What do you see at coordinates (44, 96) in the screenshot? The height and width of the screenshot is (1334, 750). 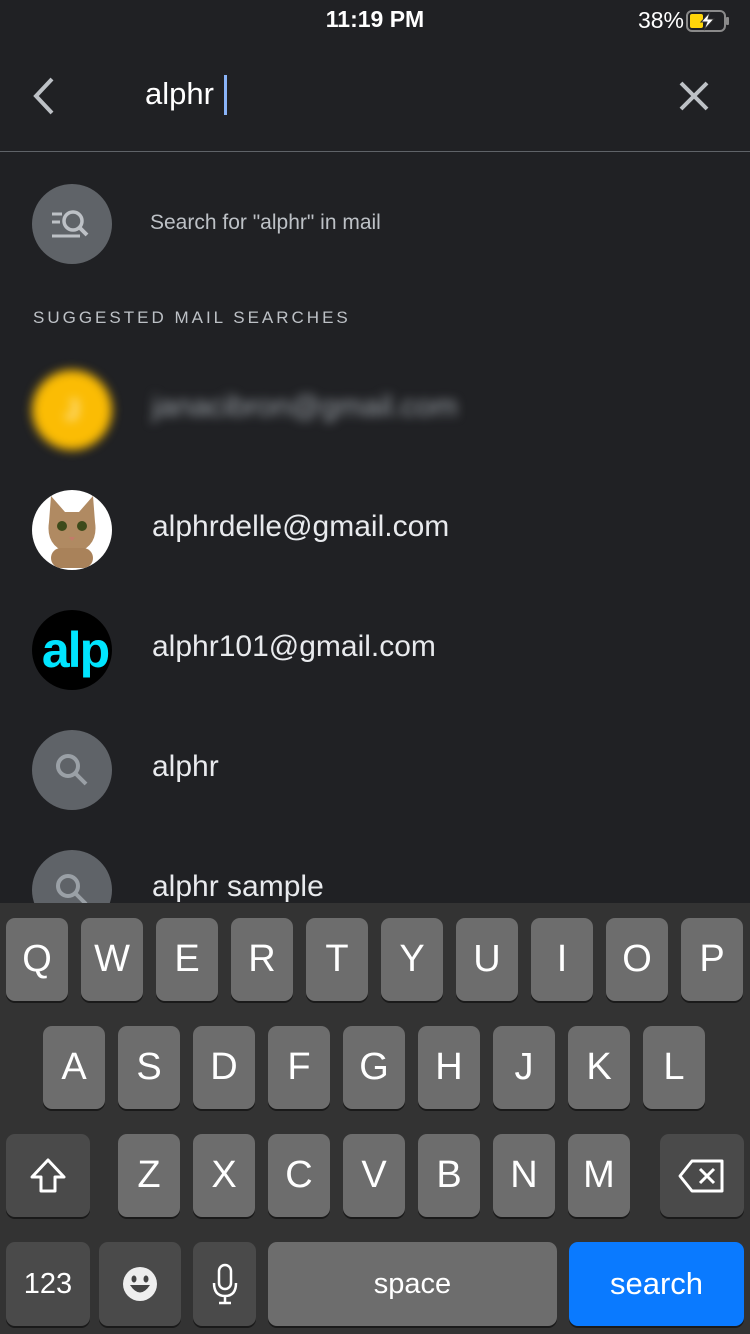 I see `back-arrow-icon` at bounding box center [44, 96].